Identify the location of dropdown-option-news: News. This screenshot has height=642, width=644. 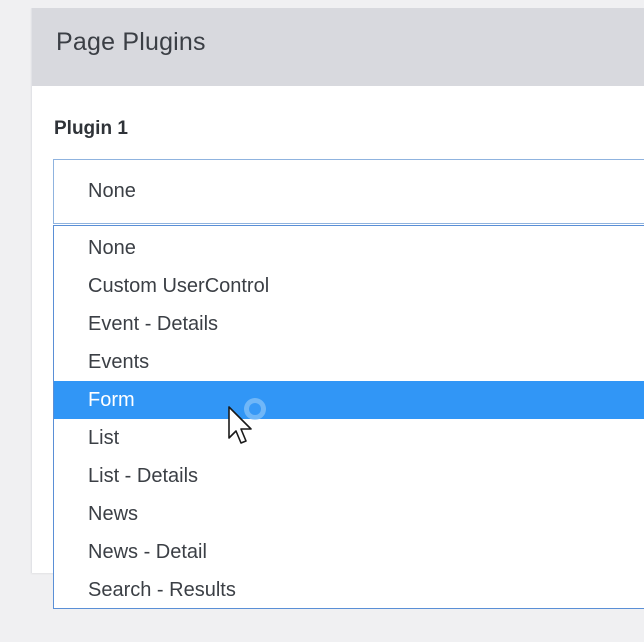
(349, 514).